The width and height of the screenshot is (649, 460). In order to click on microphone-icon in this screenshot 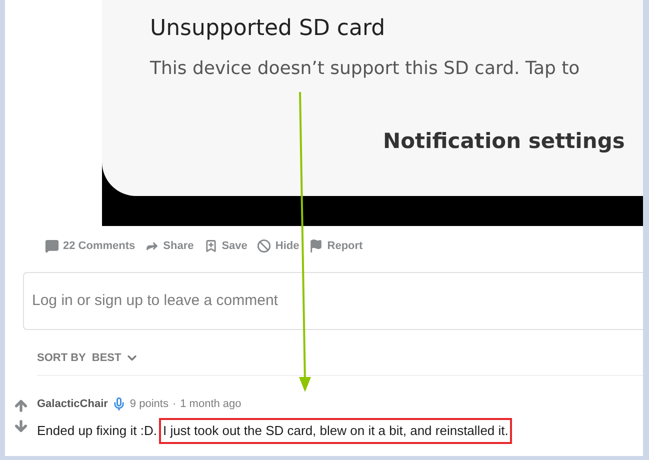, I will do `click(119, 403)`.